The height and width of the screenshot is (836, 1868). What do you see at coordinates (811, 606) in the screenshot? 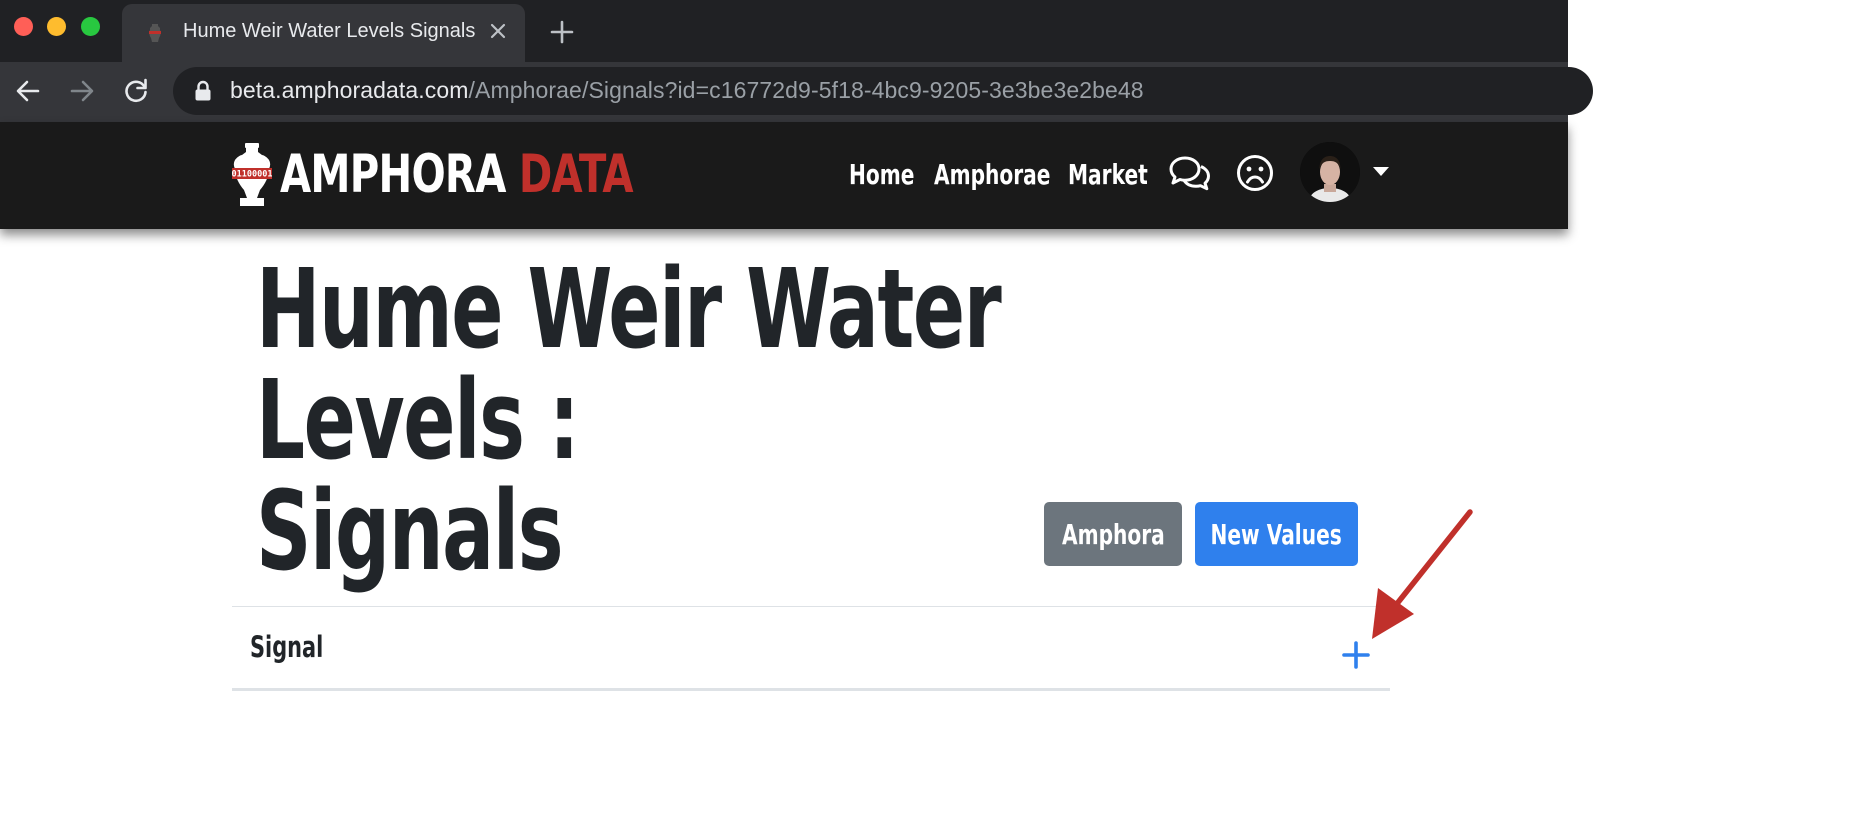
I see `table-top-border` at bounding box center [811, 606].